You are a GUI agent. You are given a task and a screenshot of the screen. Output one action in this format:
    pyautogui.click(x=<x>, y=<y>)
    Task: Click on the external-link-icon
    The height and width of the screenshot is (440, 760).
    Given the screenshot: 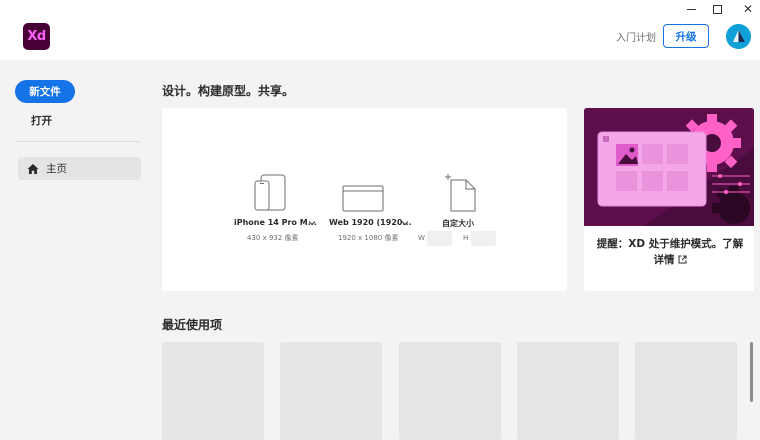 What is the action you would take?
    pyautogui.click(x=682, y=259)
    